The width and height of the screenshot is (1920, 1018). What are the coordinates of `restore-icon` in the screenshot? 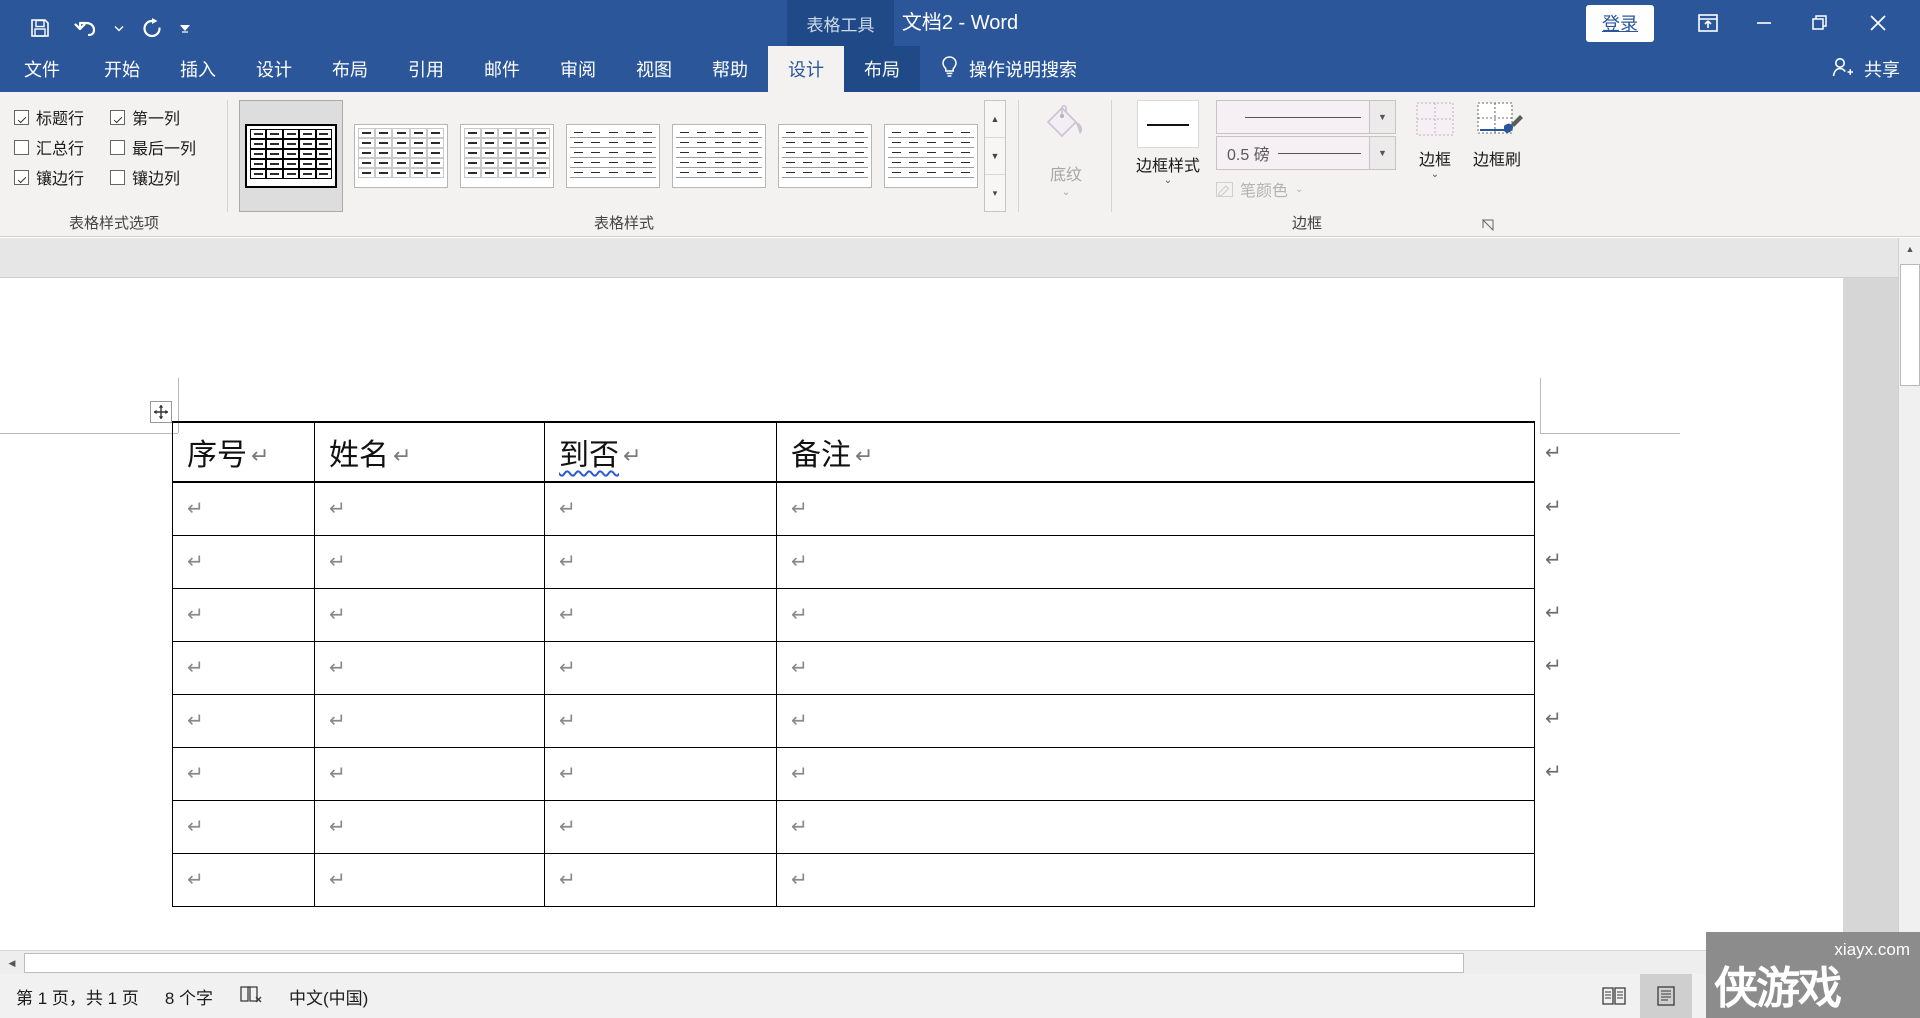 It's located at (1820, 23).